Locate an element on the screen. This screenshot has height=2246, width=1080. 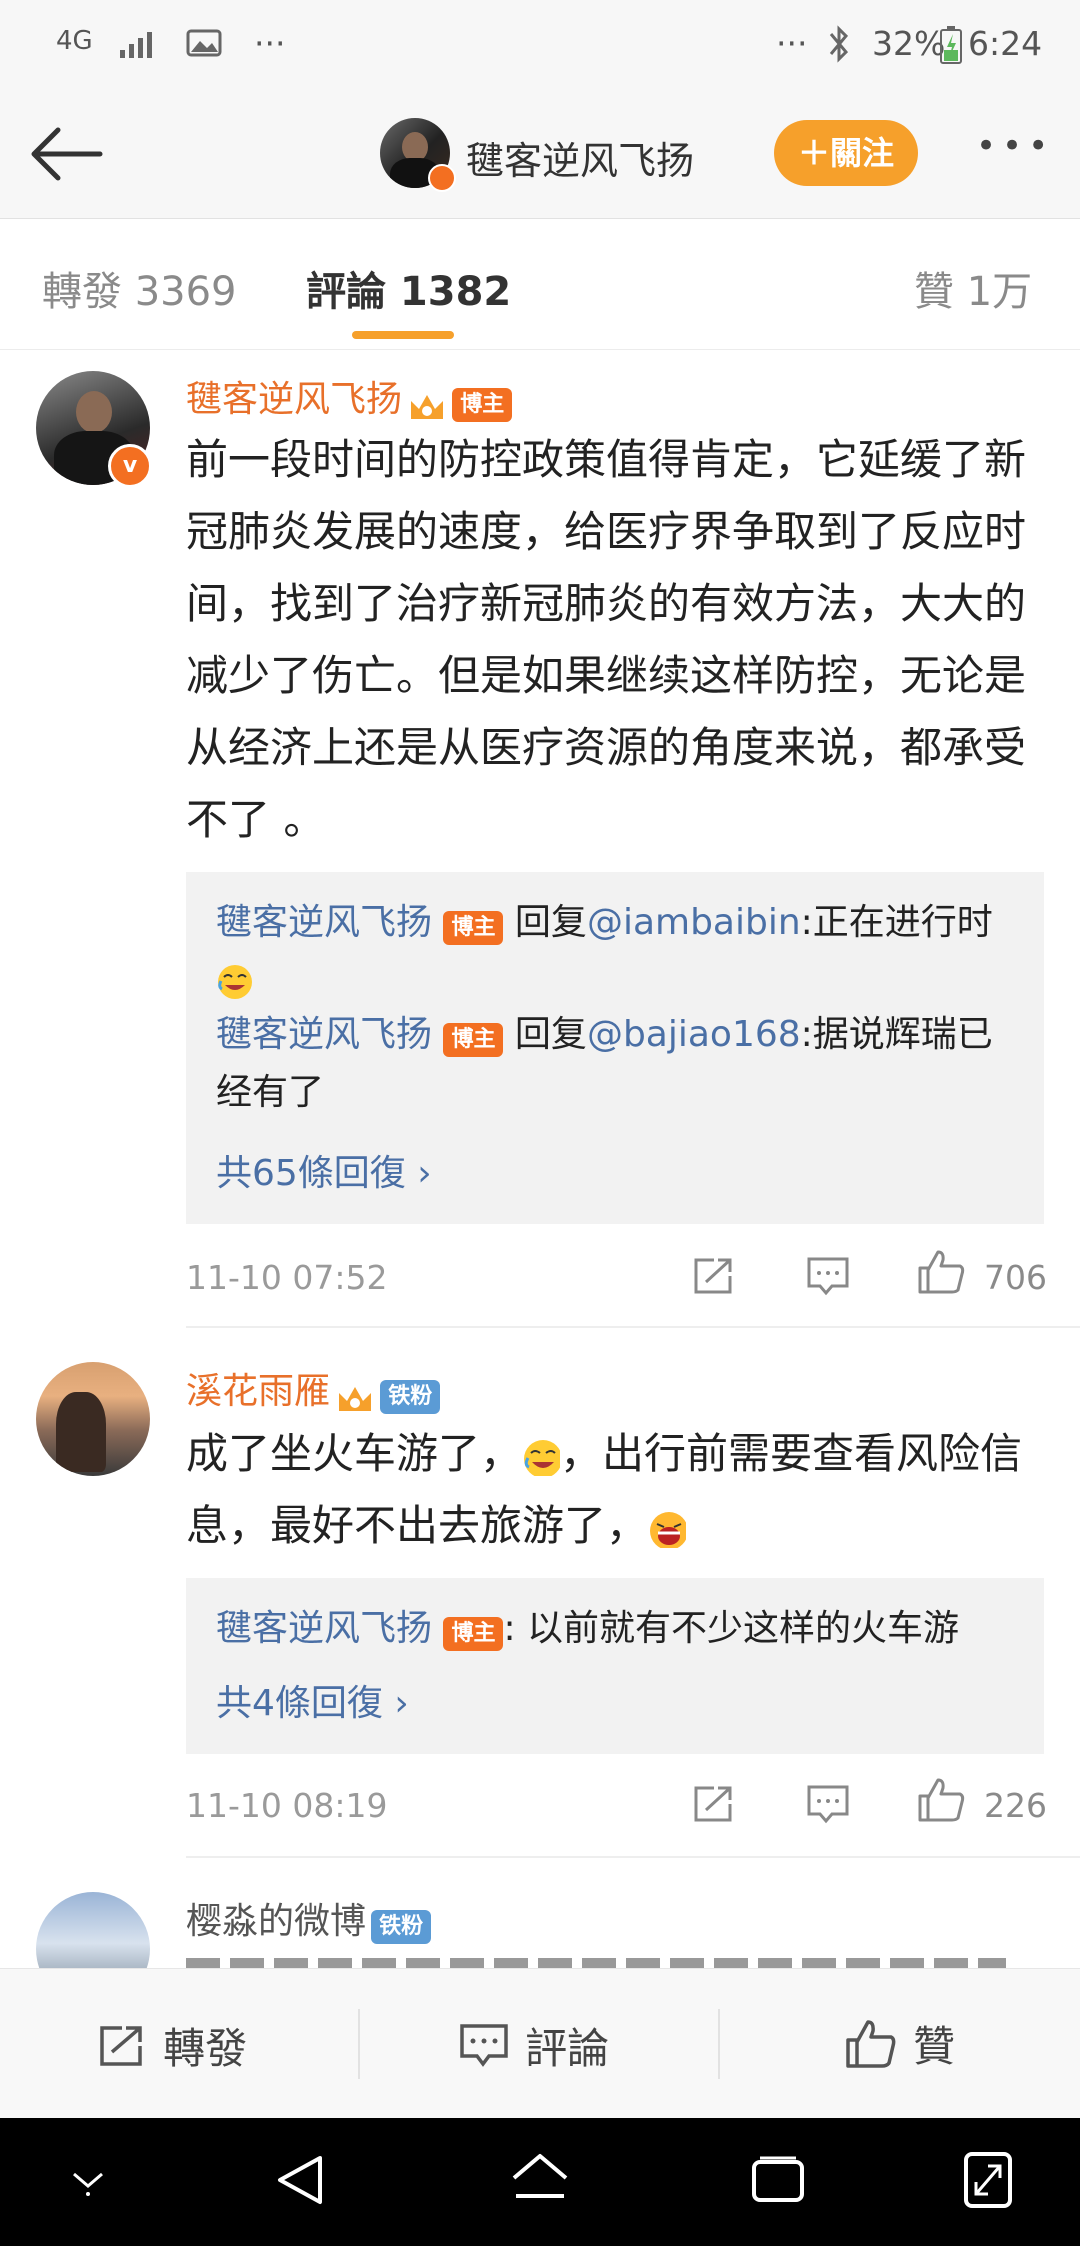
recent-apps-icon is located at coordinates (778, 2180).